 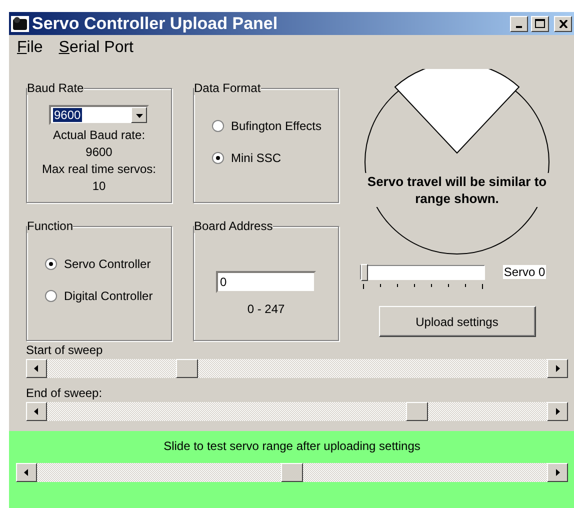 I want to click on radio-option: Servo Controller, so click(x=99, y=264).